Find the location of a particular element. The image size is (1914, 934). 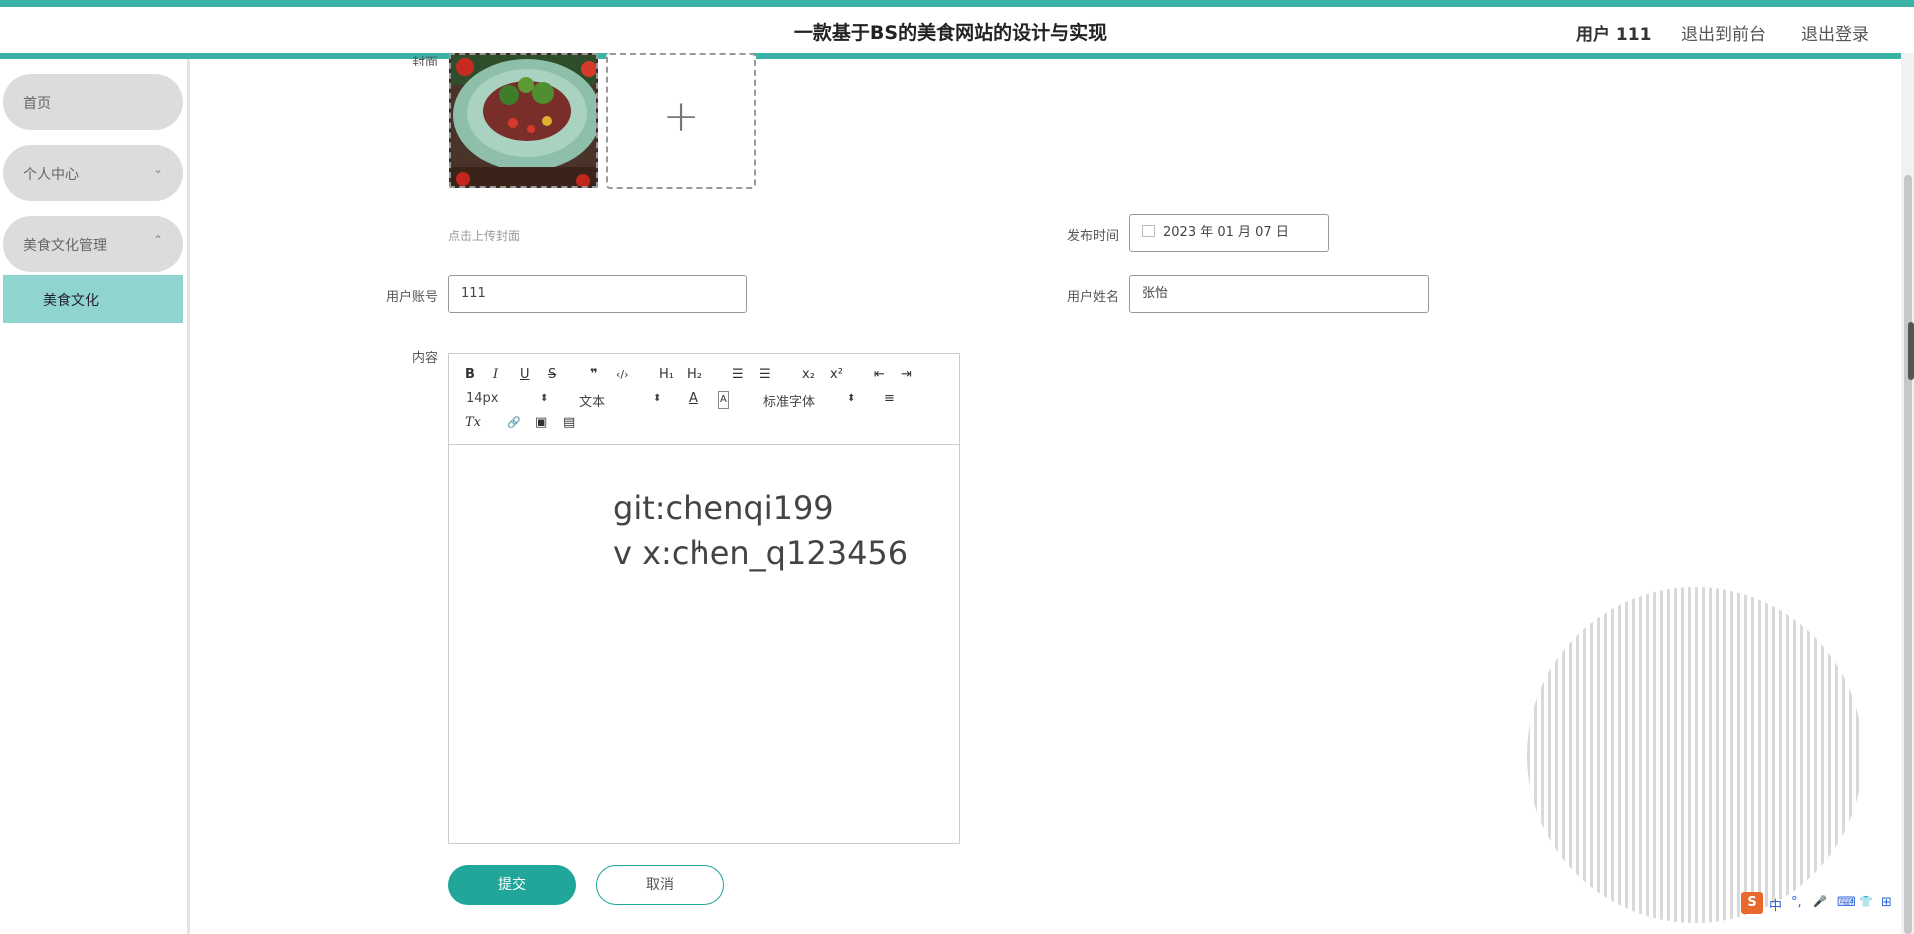

cover-image is located at coordinates (523, 120).